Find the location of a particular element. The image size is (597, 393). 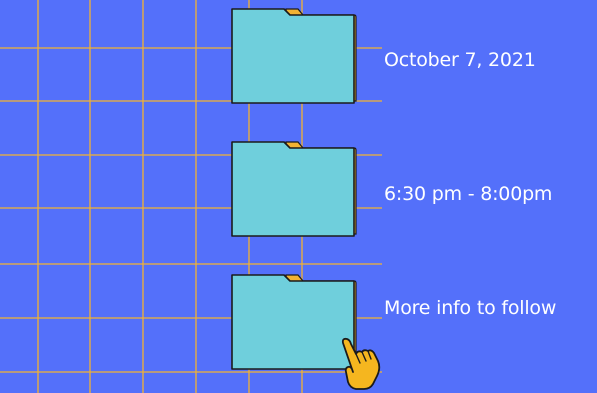

event-time-text: 6:30 pm - 8:00pm is located at coordinates (468, 194).